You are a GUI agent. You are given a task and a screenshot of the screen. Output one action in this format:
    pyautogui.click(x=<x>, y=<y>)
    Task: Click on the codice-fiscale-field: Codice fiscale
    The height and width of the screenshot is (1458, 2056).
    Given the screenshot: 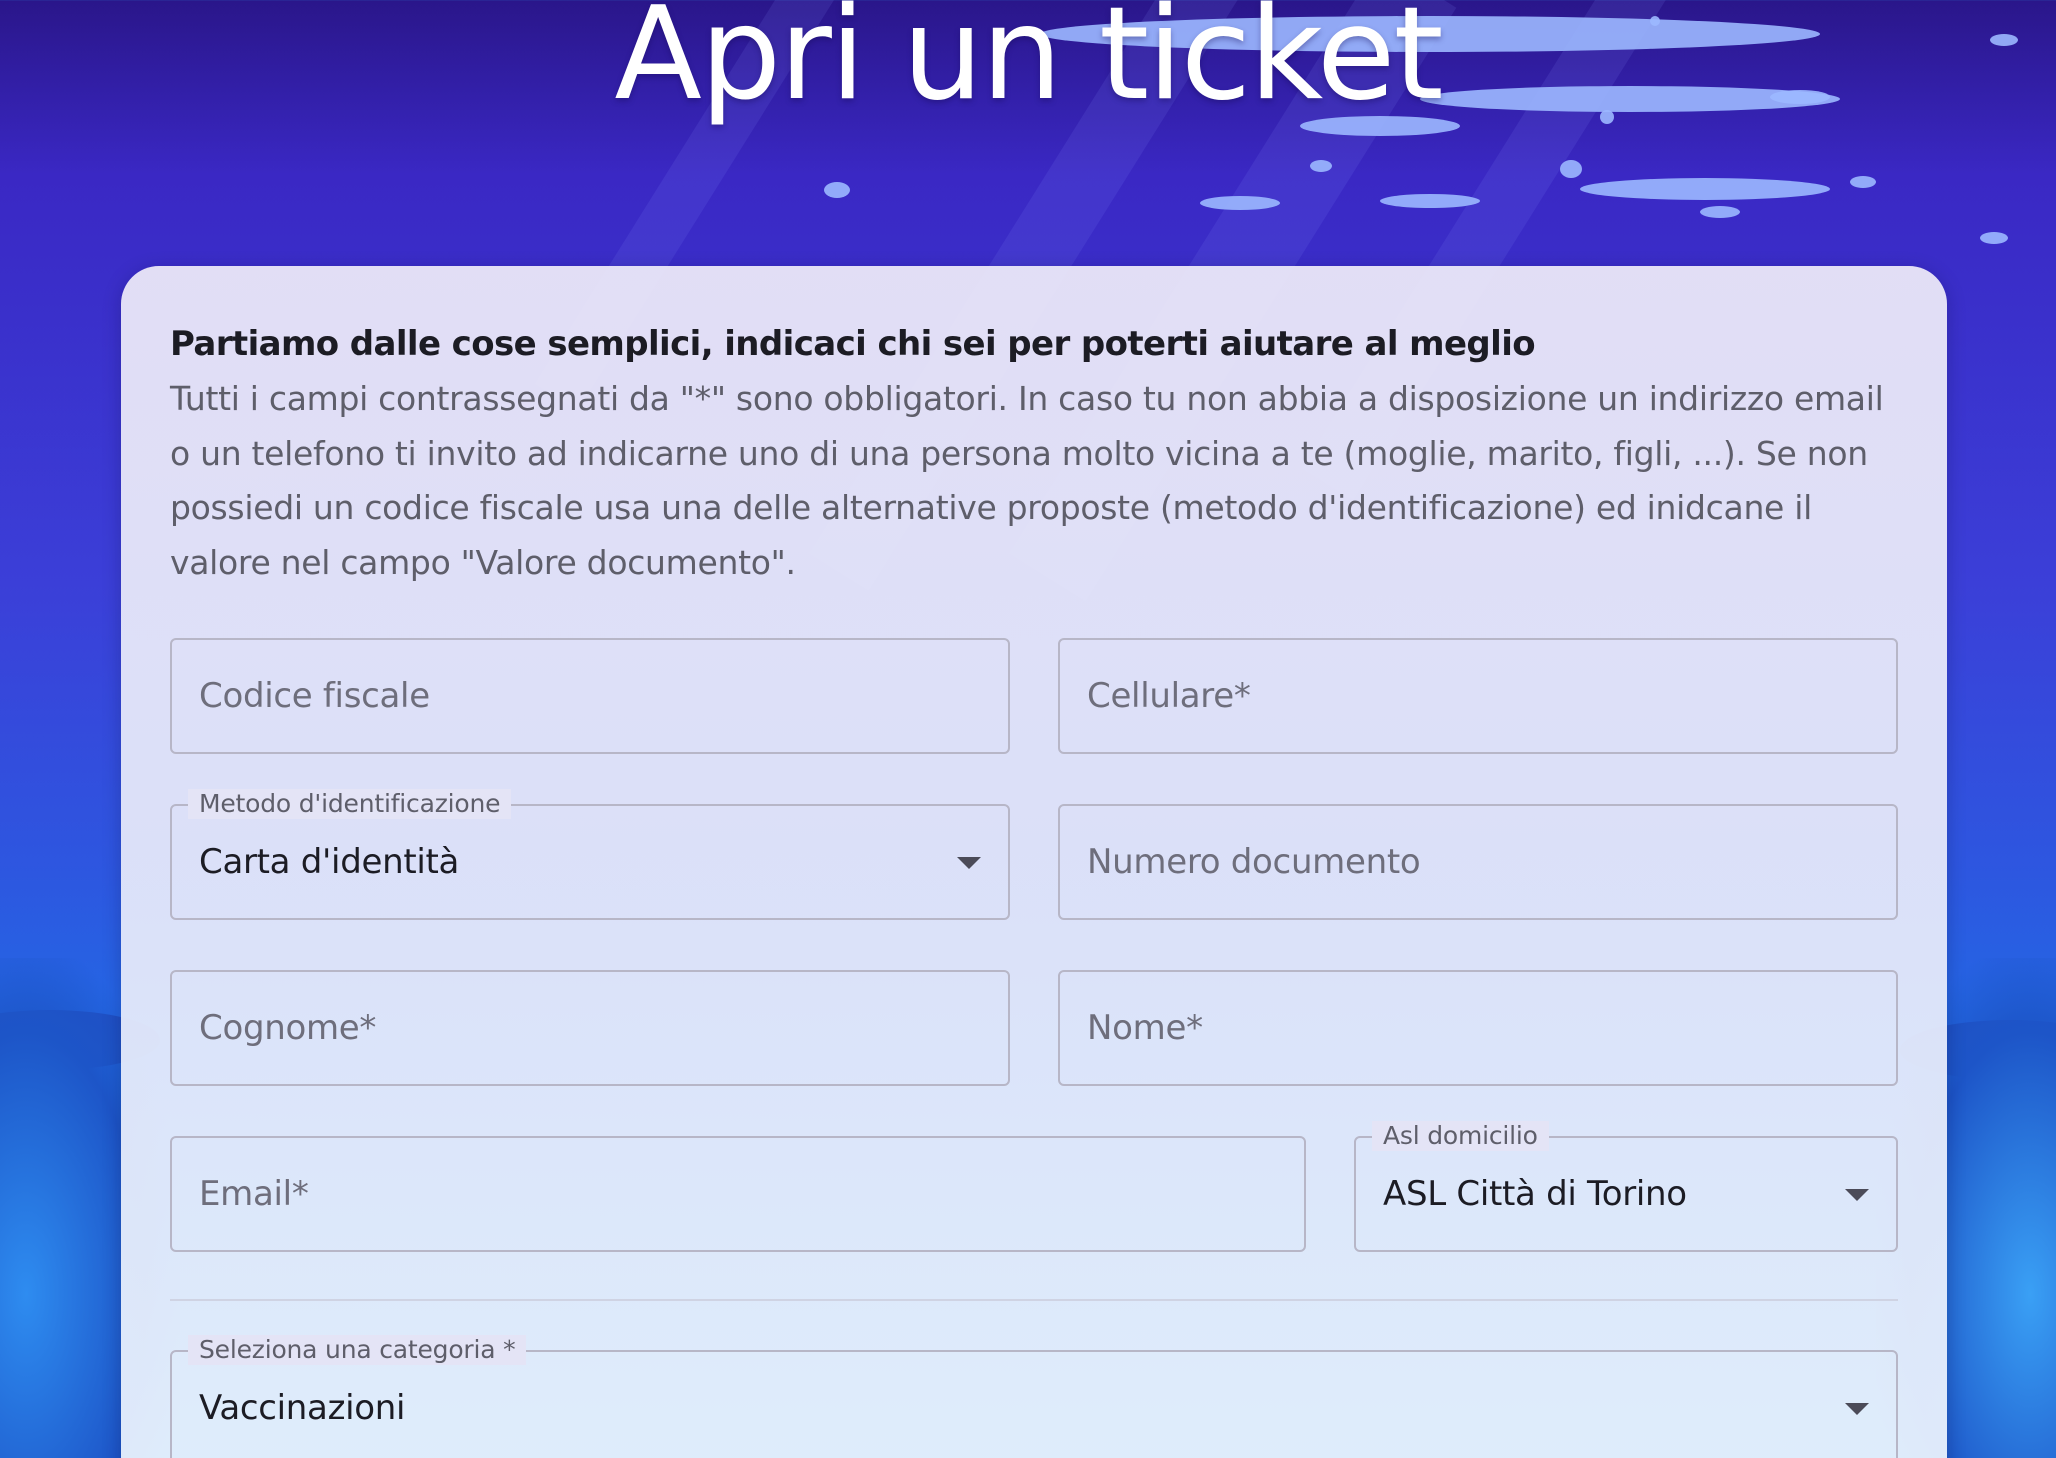 What is the action you would take?
    pyautogui.click(x=590, y=696)
    